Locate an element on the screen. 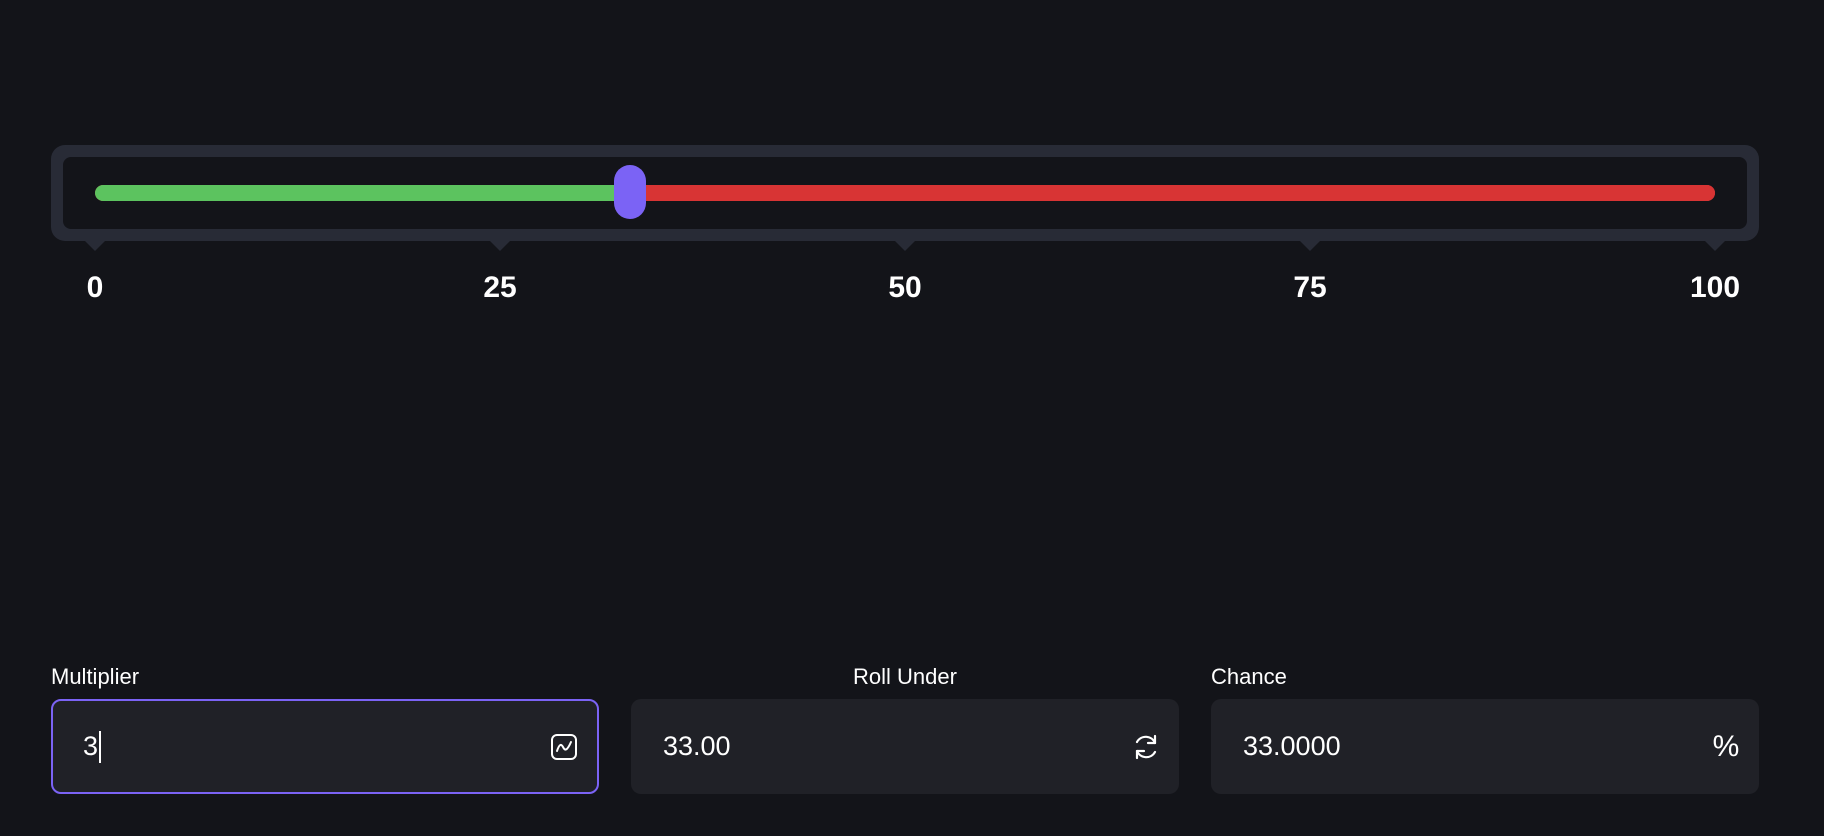 This screenshot has height=836, width=1824. roll-under-input: 33.00 is located at coordinates (905, 746).